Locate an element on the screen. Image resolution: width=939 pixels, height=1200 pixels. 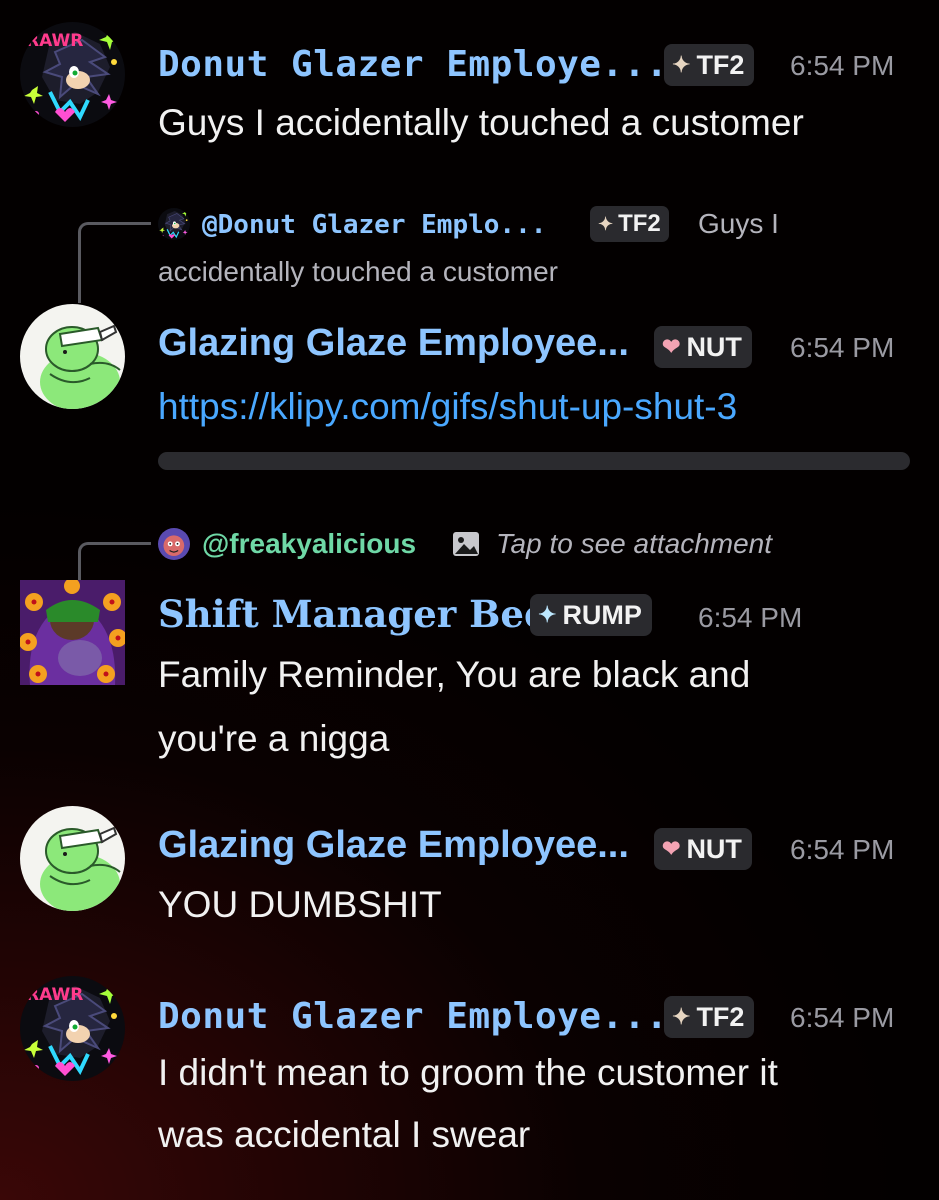
message-text: Family Reminder, You are black and is located at coordinates (454, 674).